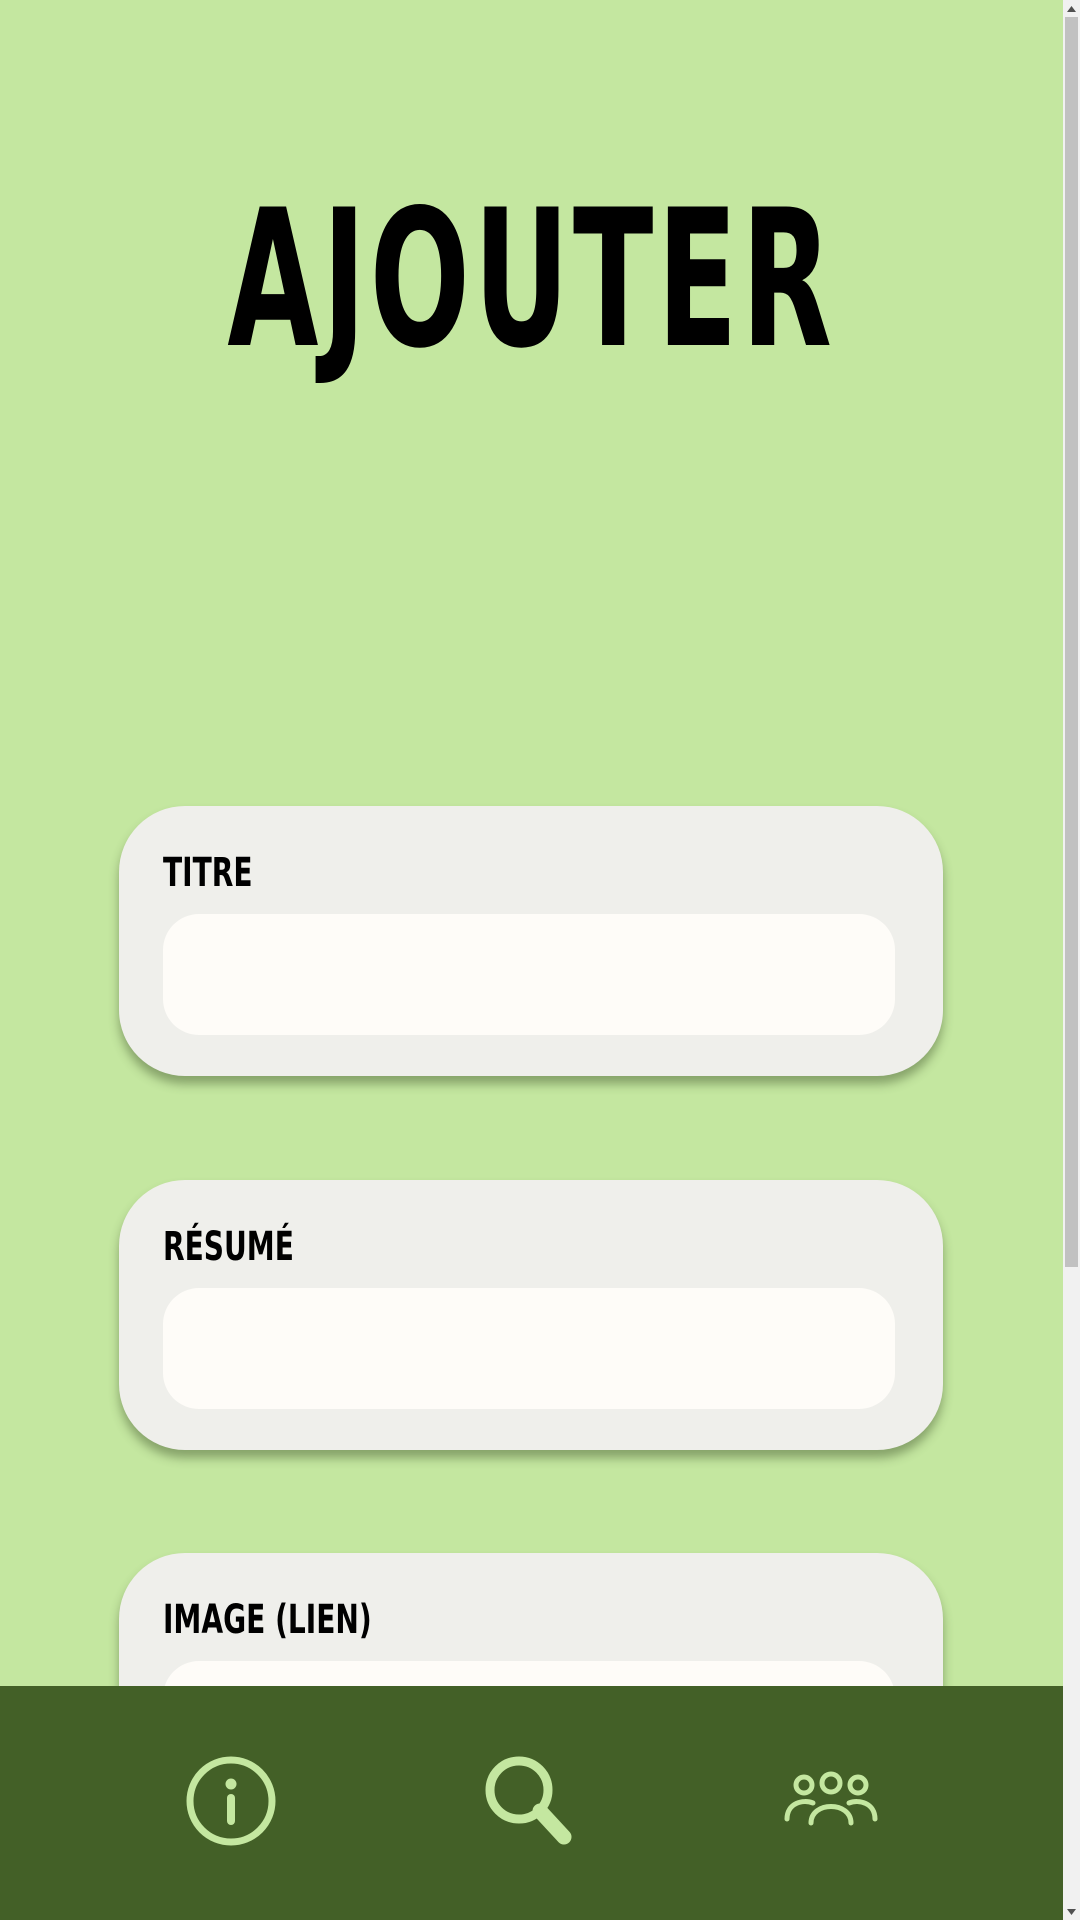 The height and width of the screenshot is (1920, 1080). Describe the element at coordinates (1071, 642) in the screenshot. I see `scrollbar-thumb` at that location.